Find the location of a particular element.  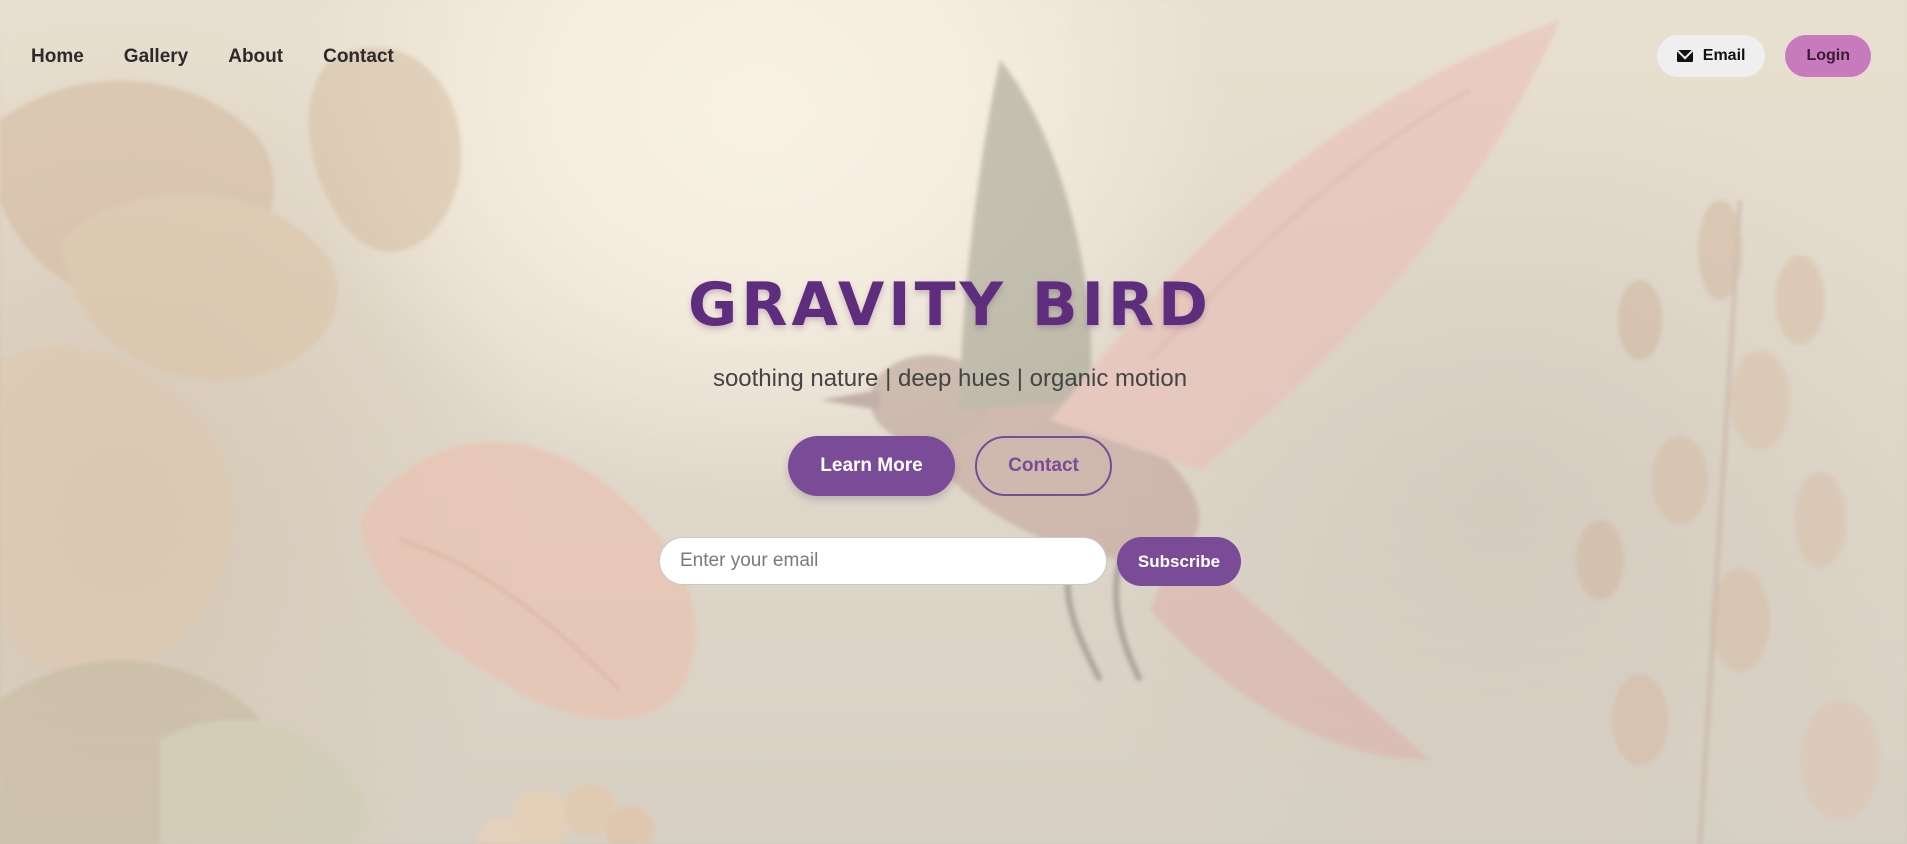

nav-home-link: Home is located at coordinates (57, 57).